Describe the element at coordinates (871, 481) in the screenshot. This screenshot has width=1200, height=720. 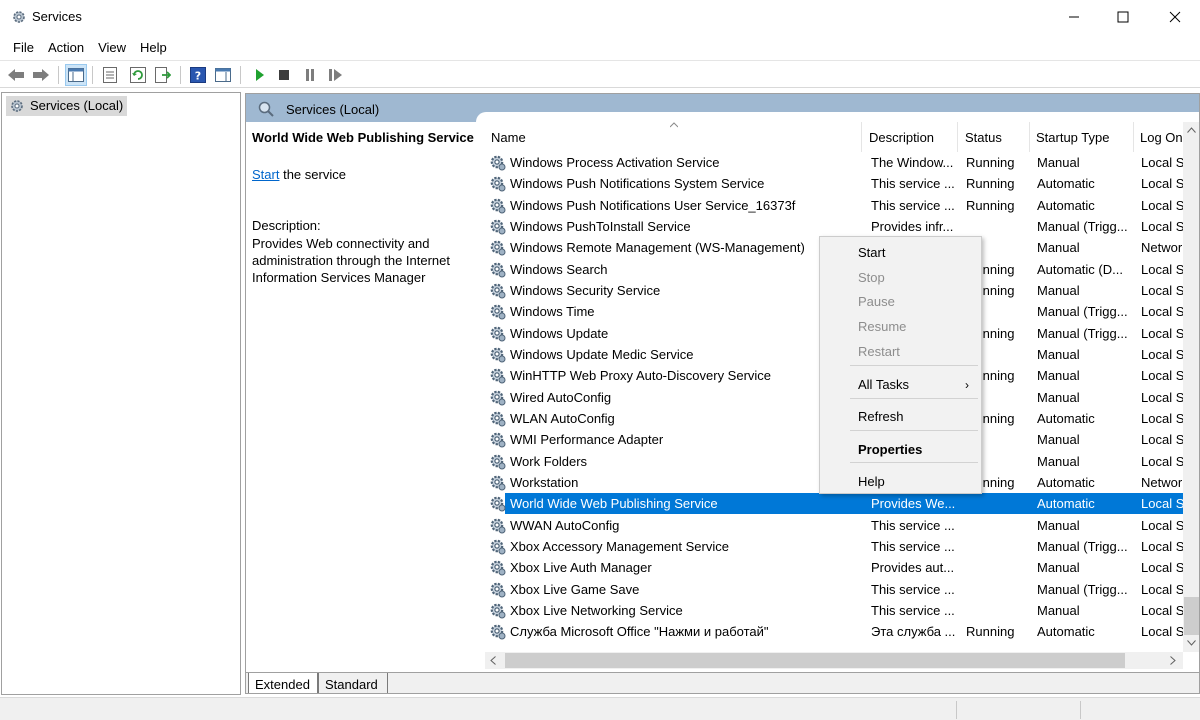
I see `context-menu-label: Help` at that location.